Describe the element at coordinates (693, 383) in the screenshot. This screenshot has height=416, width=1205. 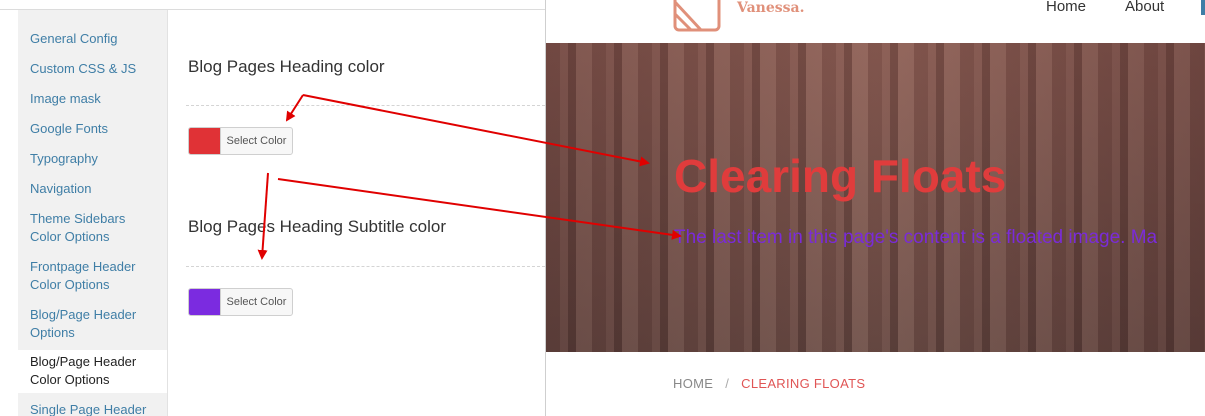
I see `breadcrumb-home: HOME` at that location.